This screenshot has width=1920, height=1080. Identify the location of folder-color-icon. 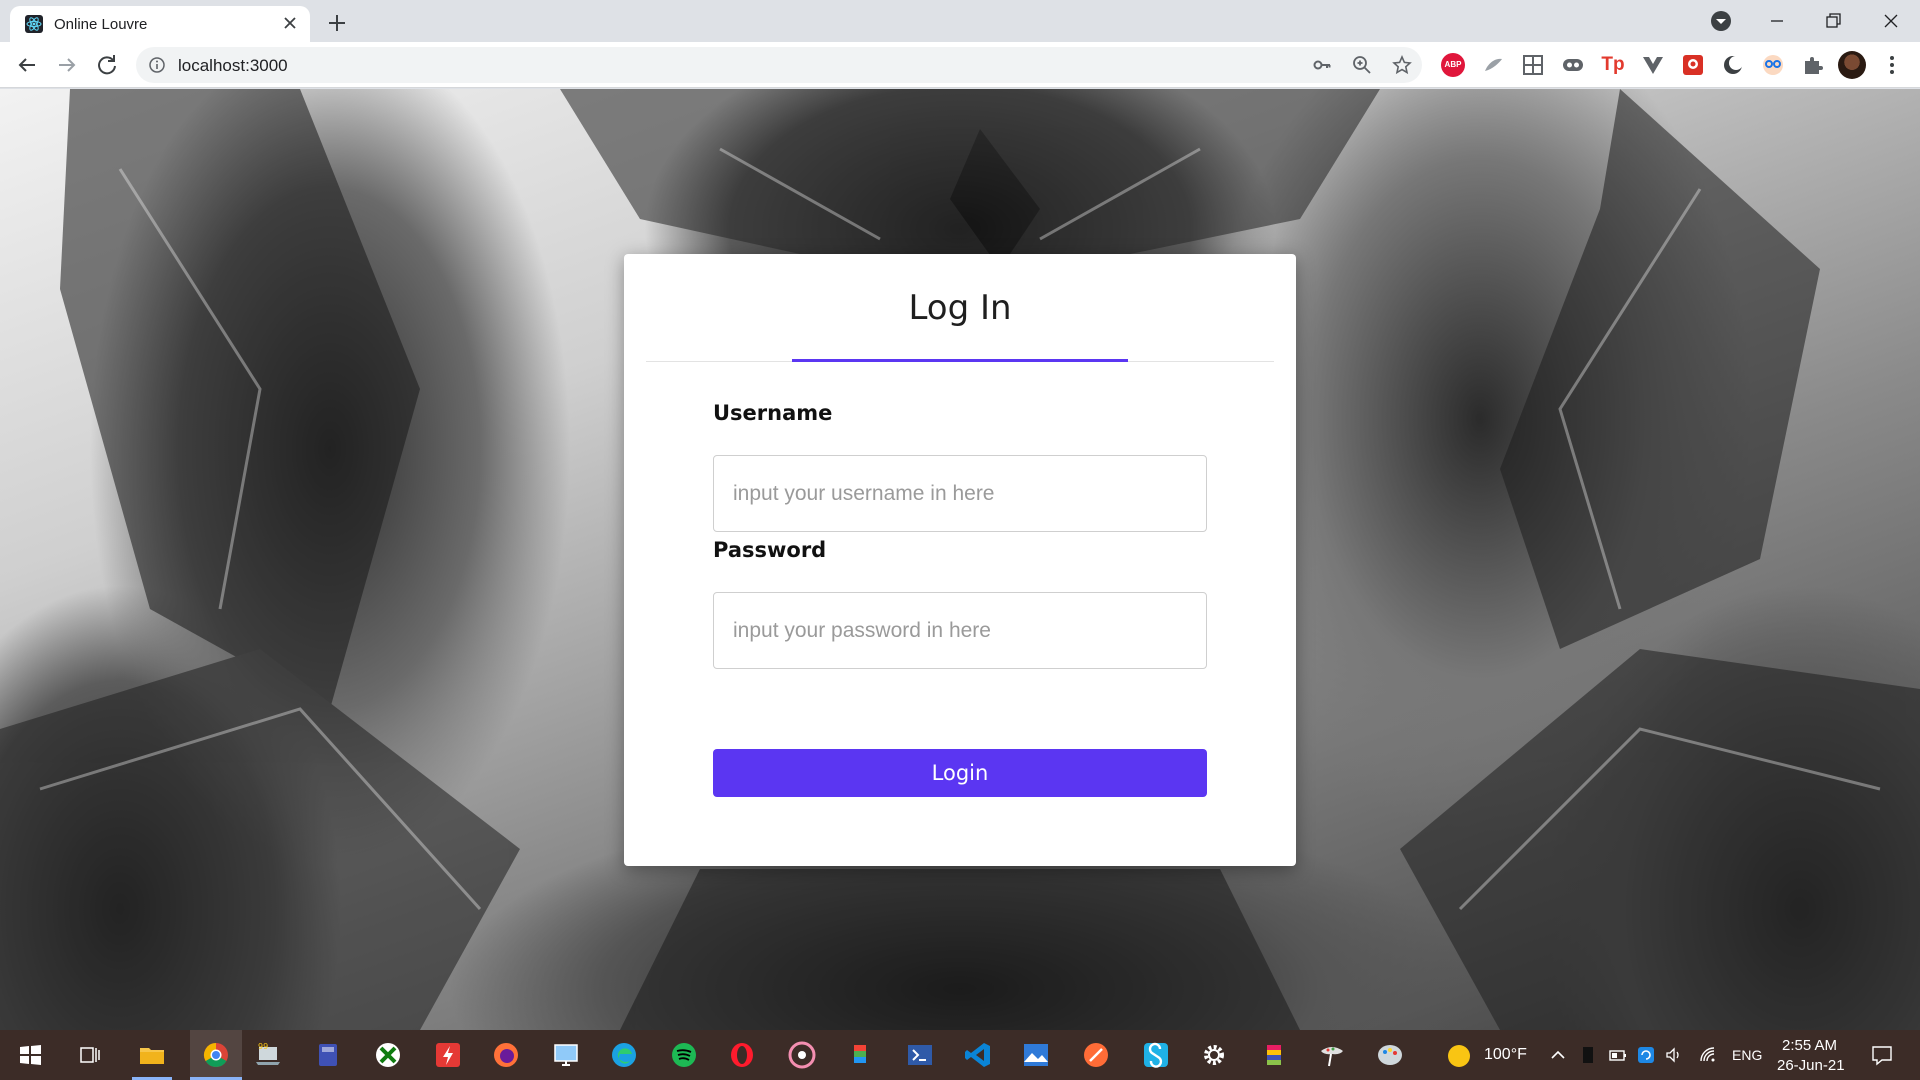
(1274, 1055).